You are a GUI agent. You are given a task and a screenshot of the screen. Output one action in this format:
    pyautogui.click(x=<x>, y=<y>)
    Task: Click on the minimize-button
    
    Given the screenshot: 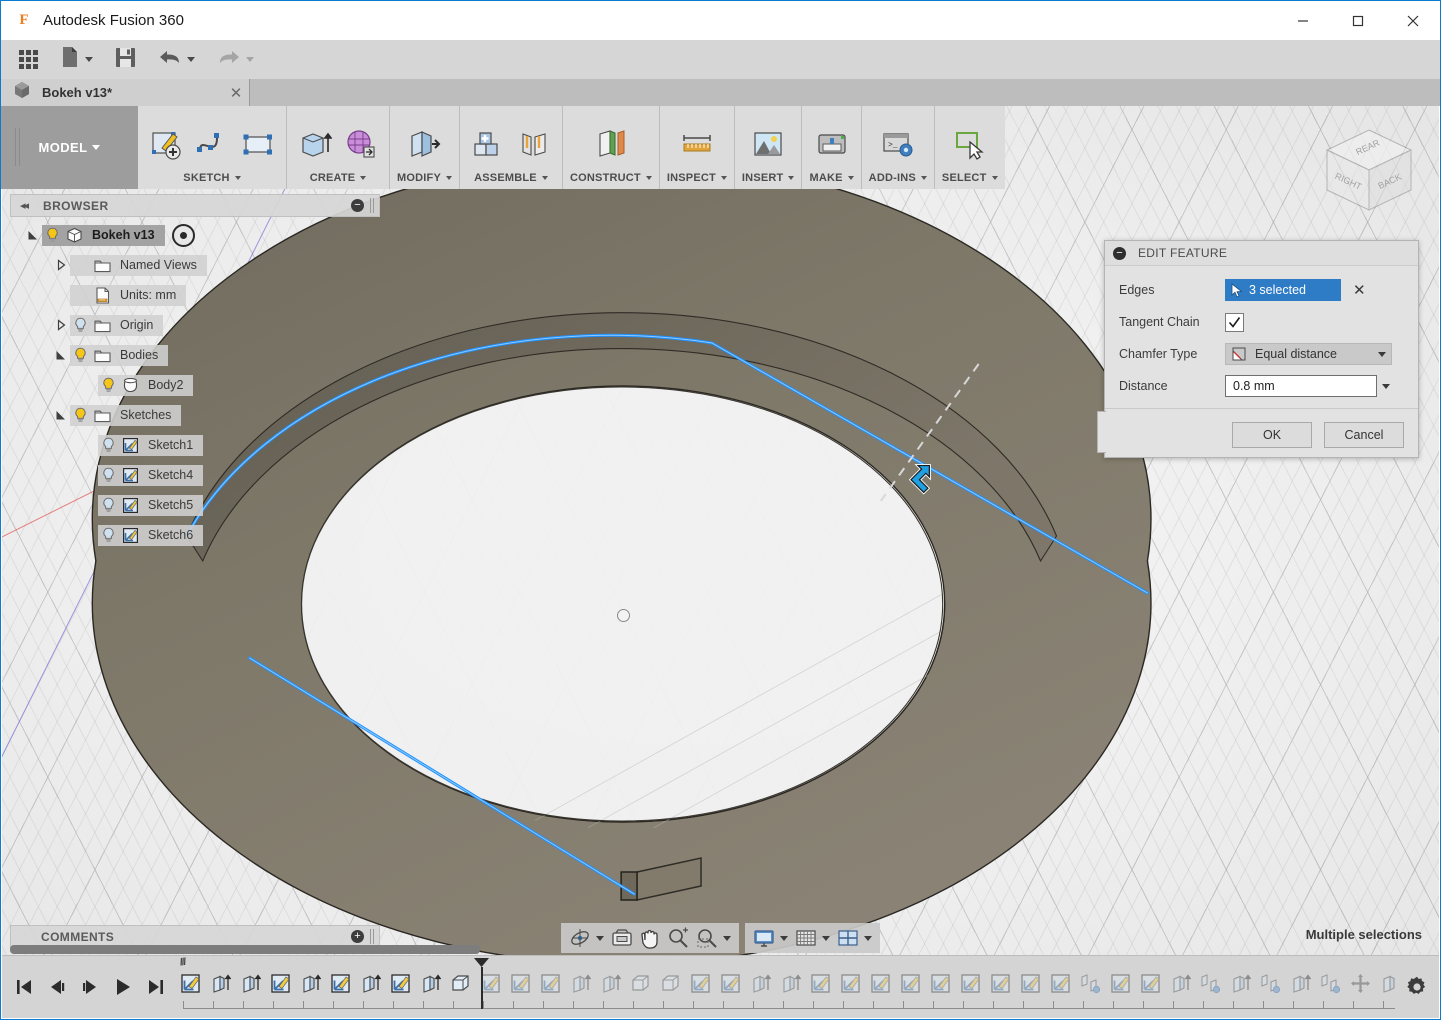 What is the action you would take?
    pyautogui.click(x=1302, y=20)
    